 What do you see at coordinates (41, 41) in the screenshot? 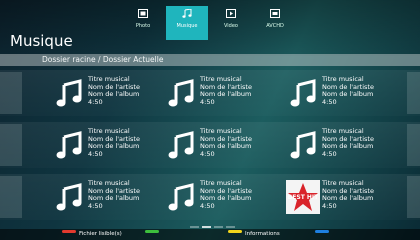
I see `page-title: Musique` at bounding box center [41, 41].